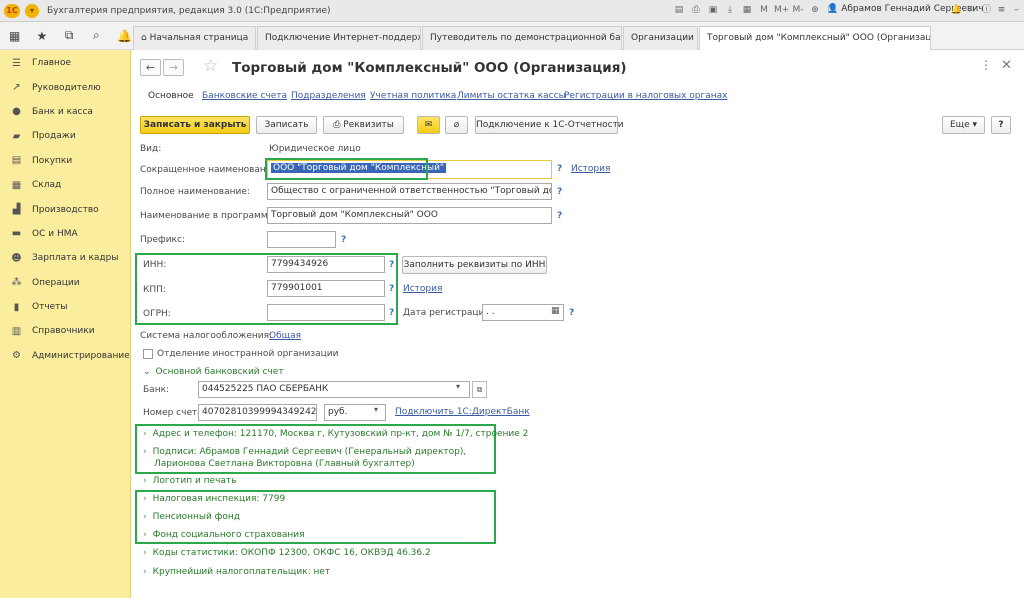  I want to click on pension-fund-section: › Пенсионный фонд, so click(191, 517).